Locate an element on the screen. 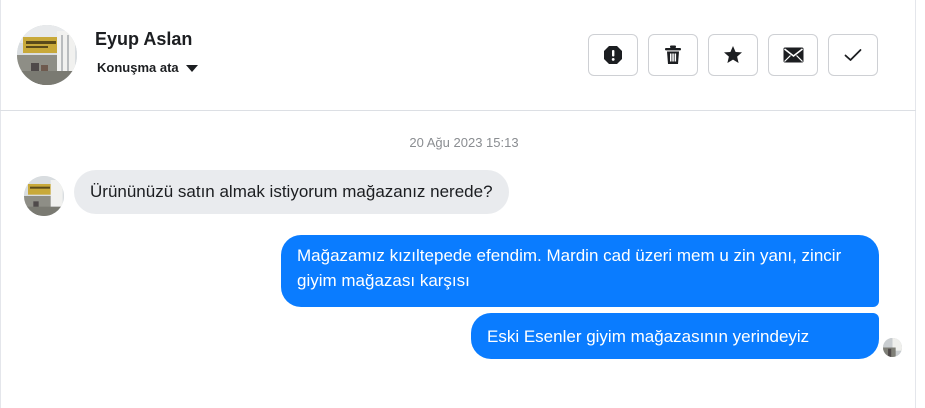 Image resolution: width=925 pixels, height=408 pixels. assign-label: Konuşma ata is located at coordinates (138, 67).